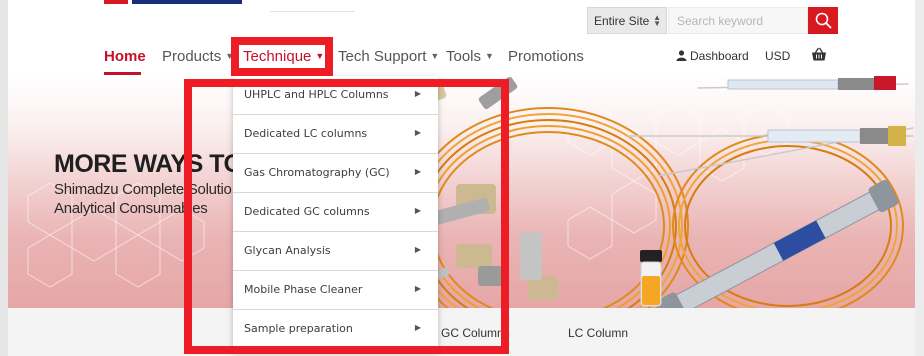 This screenshot has width=924, height=356. Describe the element at coordinates (681, 55) in the screenshot. I see `user-icon` at that location.